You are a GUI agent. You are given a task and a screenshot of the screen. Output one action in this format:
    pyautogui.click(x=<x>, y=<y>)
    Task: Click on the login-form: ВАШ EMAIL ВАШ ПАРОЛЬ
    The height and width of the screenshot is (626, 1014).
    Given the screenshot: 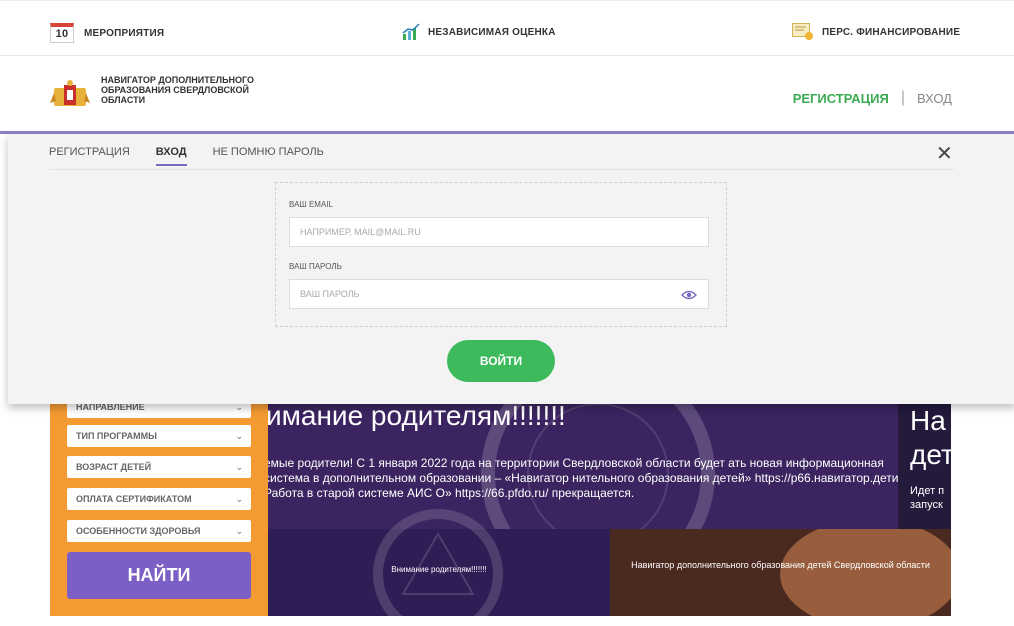 What is the action you would take?
    pyautogui.click(x=501, y=254)
    